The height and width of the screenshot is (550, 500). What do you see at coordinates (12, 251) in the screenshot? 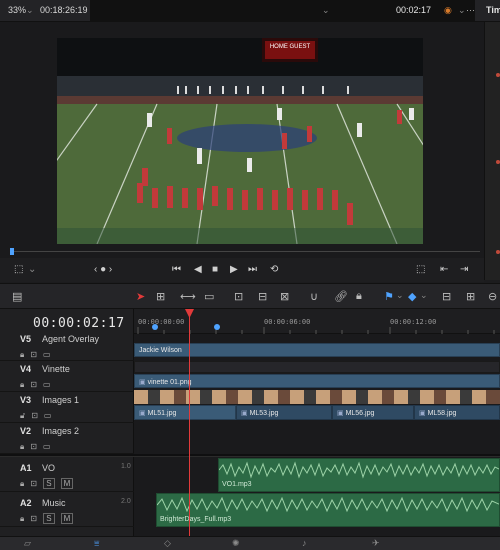
I see `scrub-playhead` at bounding box center [12, 251].